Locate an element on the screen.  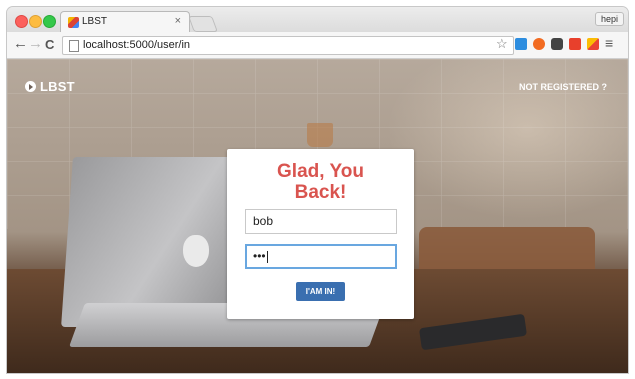
arrow-left-icon: ← is located at coordinates (20, 44).